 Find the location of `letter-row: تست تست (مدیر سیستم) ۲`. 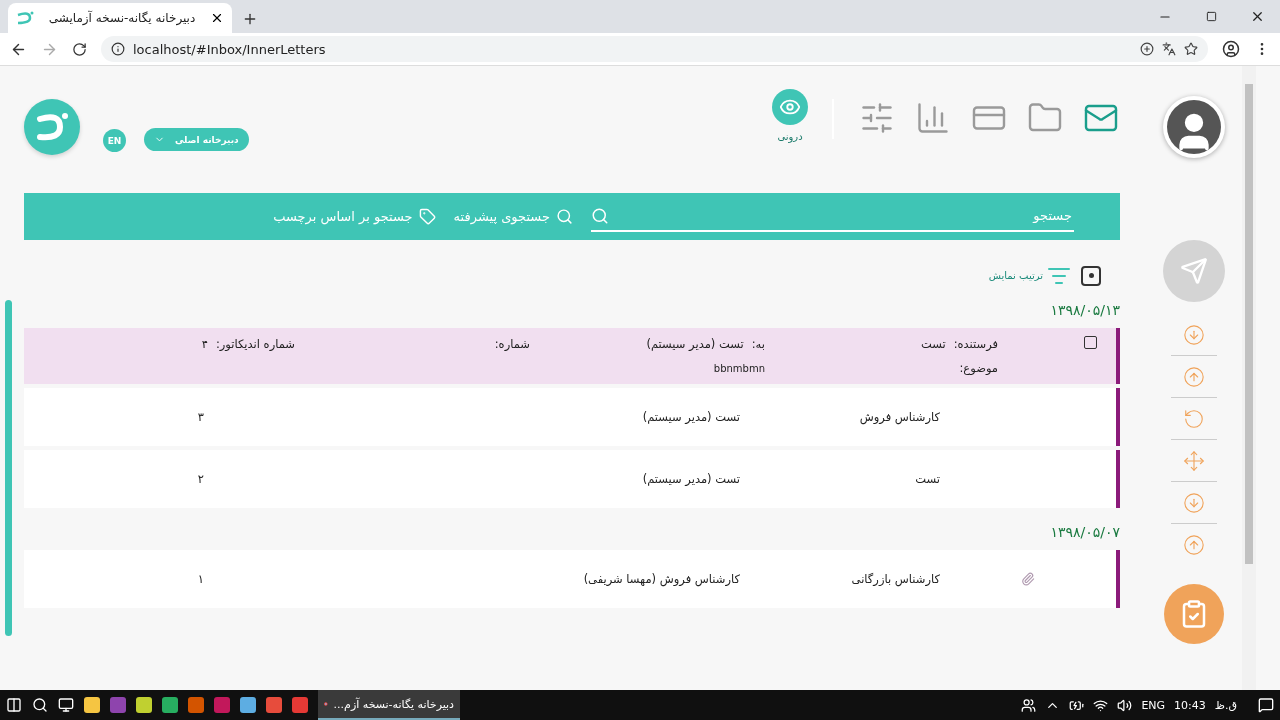

letter-row: تست تست (مدیر سیستم) ۲ is located at coordinates (572, 479).